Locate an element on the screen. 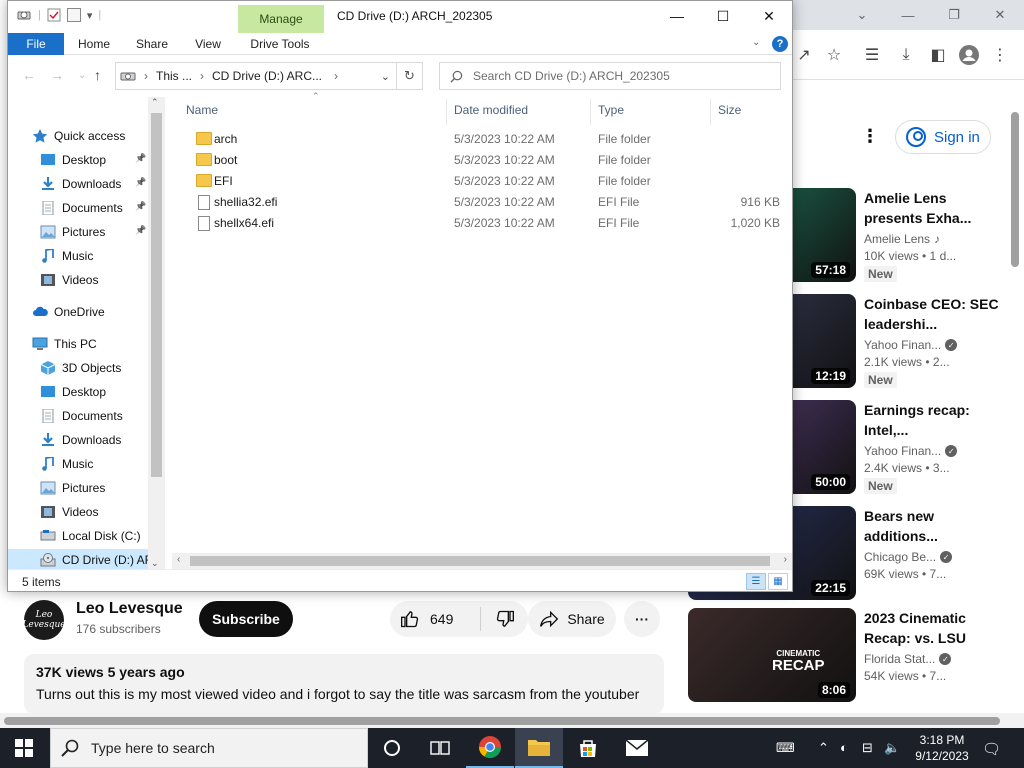 The height and width of the screenshot is (768, 1024). bookmark-star-icon: ☆ is located at coordinates (834, 55).